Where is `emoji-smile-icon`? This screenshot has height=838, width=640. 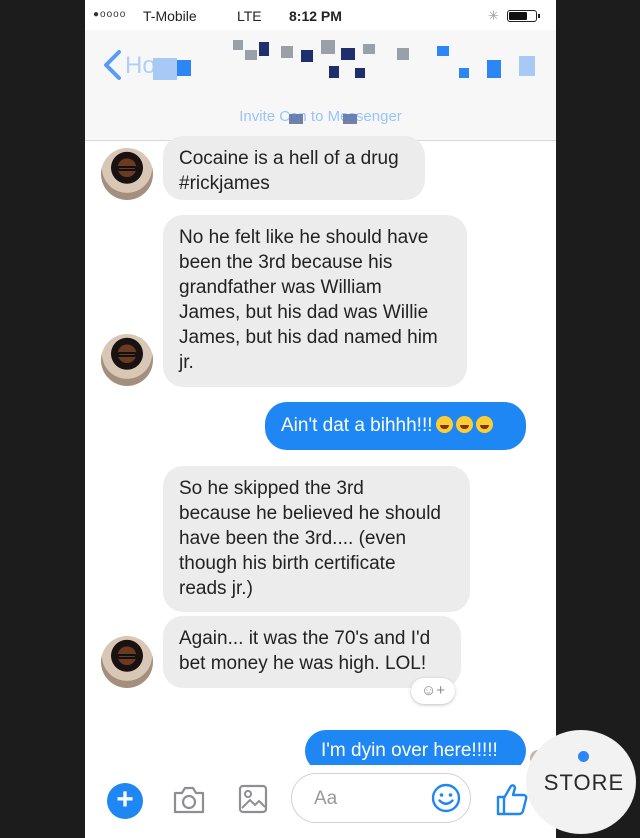 emoji-smile-icon is located at coordinates (446, 798).